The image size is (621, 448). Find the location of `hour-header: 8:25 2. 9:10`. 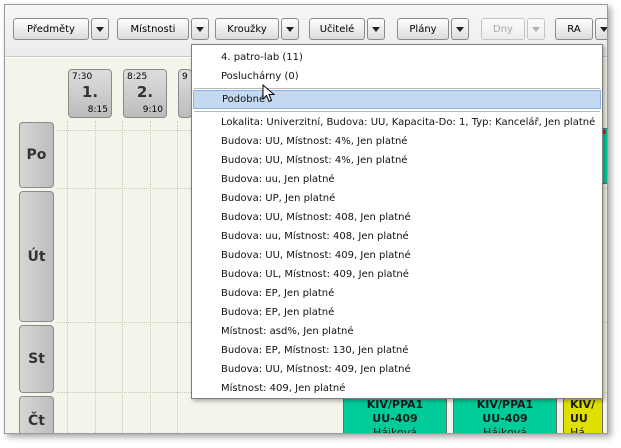

hour-header: 8:25 2. 9:10 is located at coordinates (145, 93).